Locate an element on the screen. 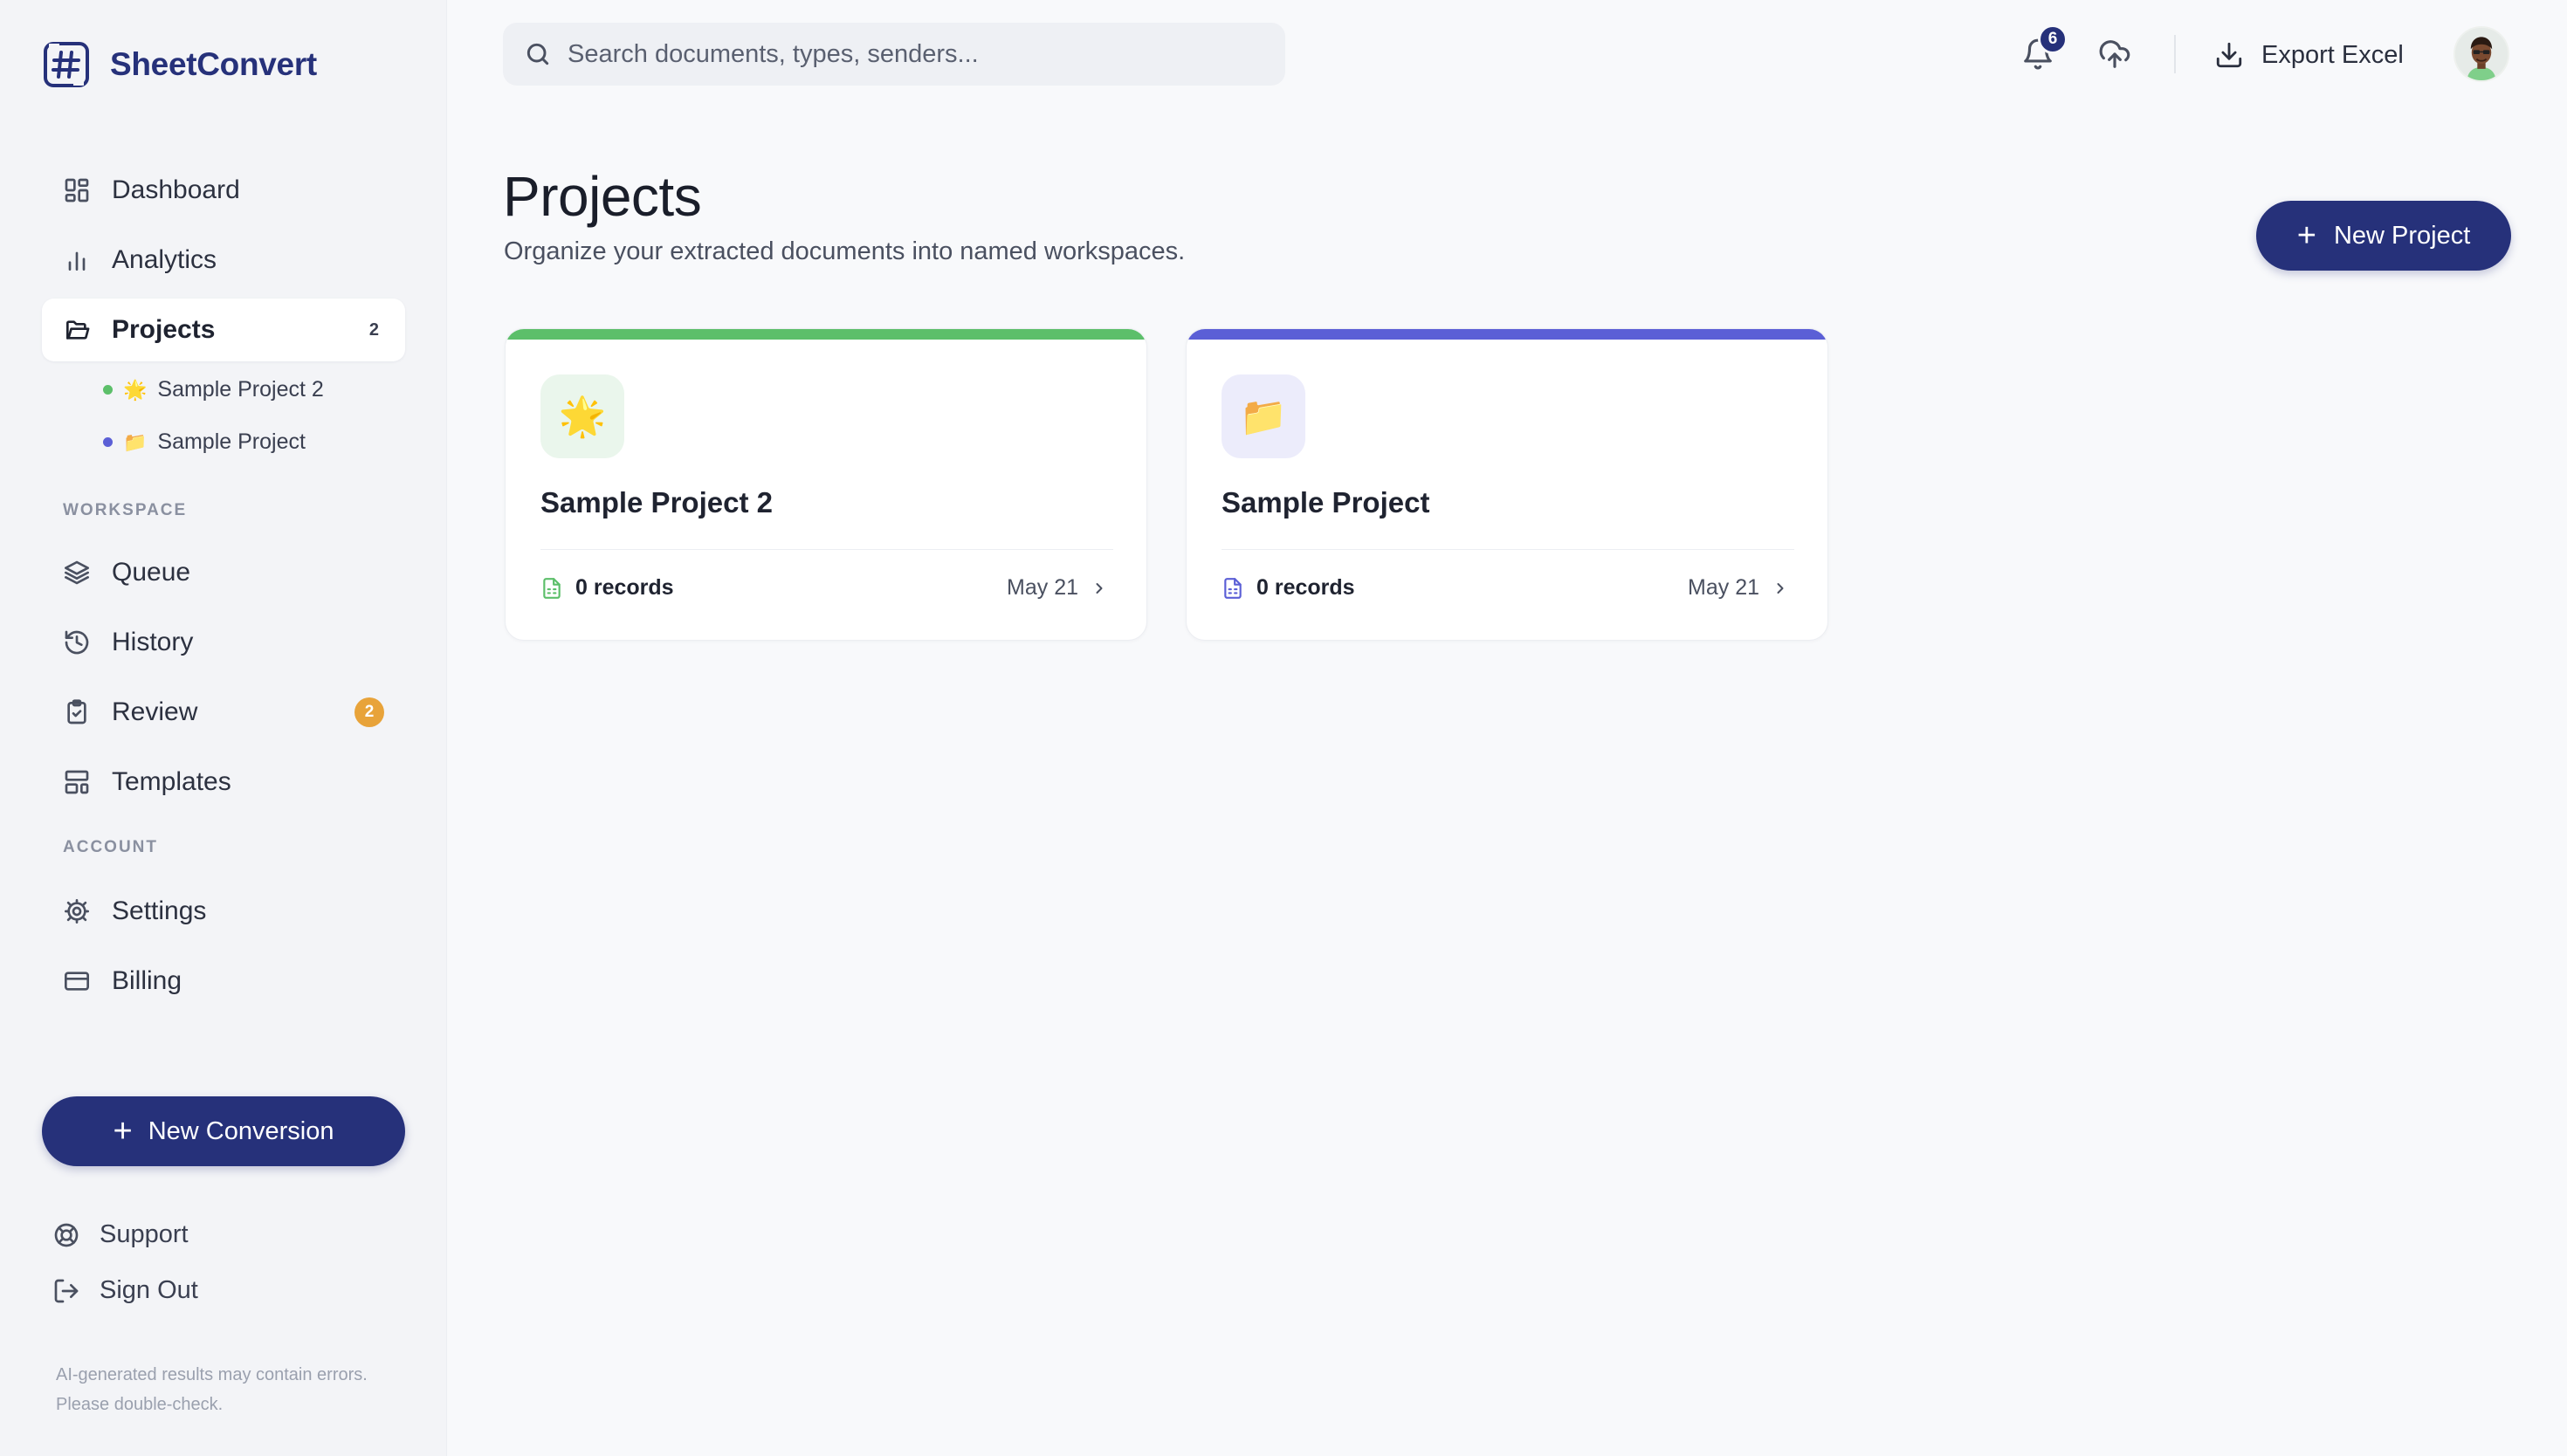  sidebar-item-queue: Queue is located at coordinates (223, 572).